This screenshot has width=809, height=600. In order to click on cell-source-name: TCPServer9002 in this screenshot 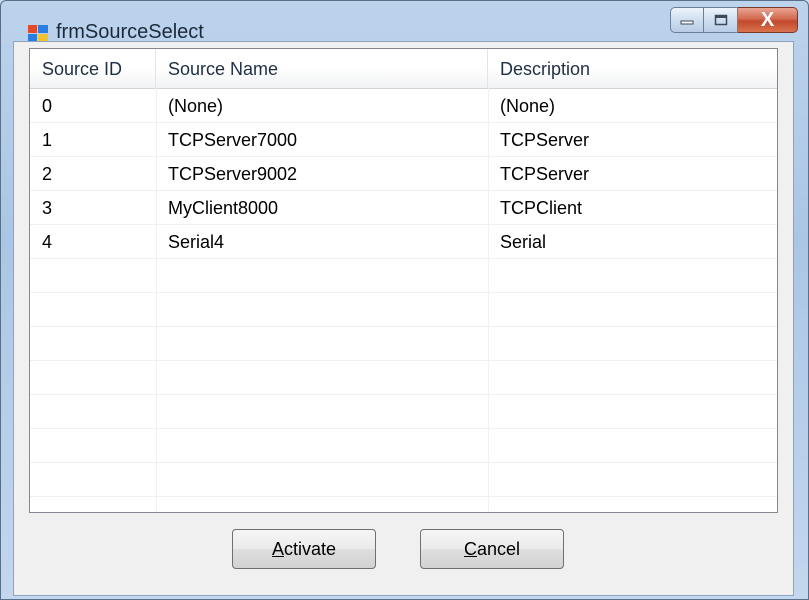, I will do `click(233, 174)`.